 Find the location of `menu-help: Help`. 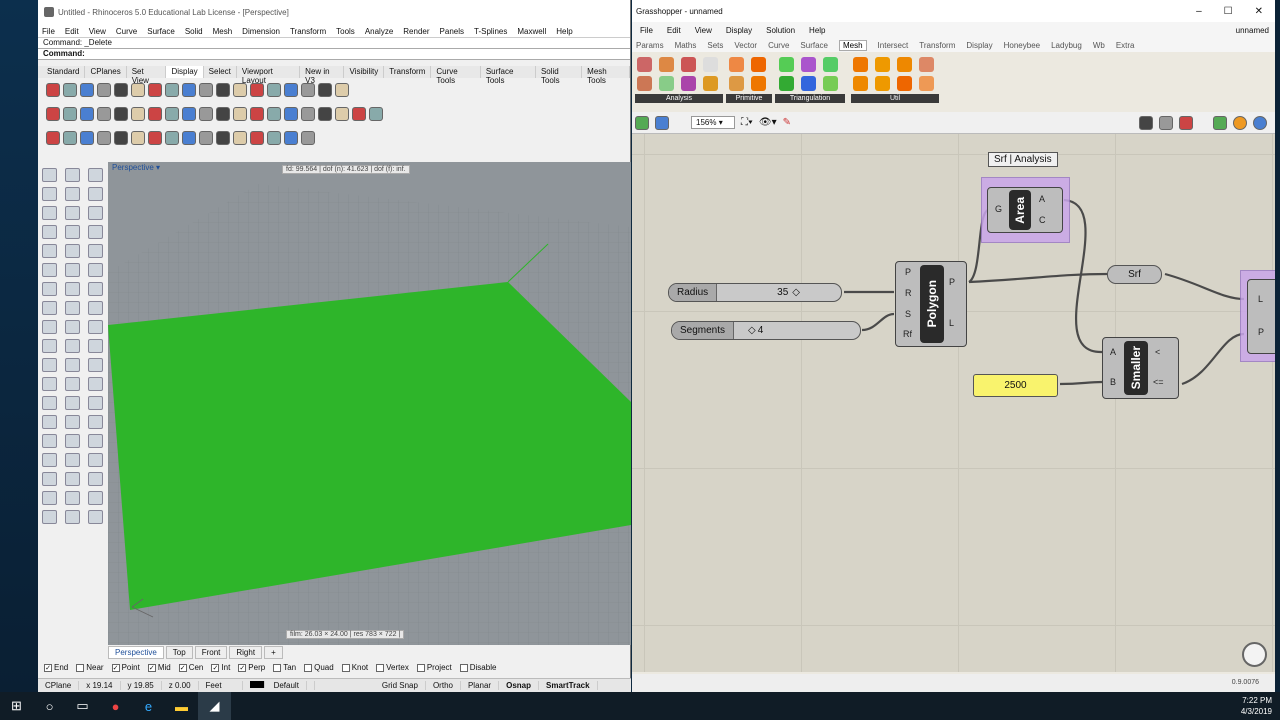

menu-help: Help is located at coordinates (564, 31).